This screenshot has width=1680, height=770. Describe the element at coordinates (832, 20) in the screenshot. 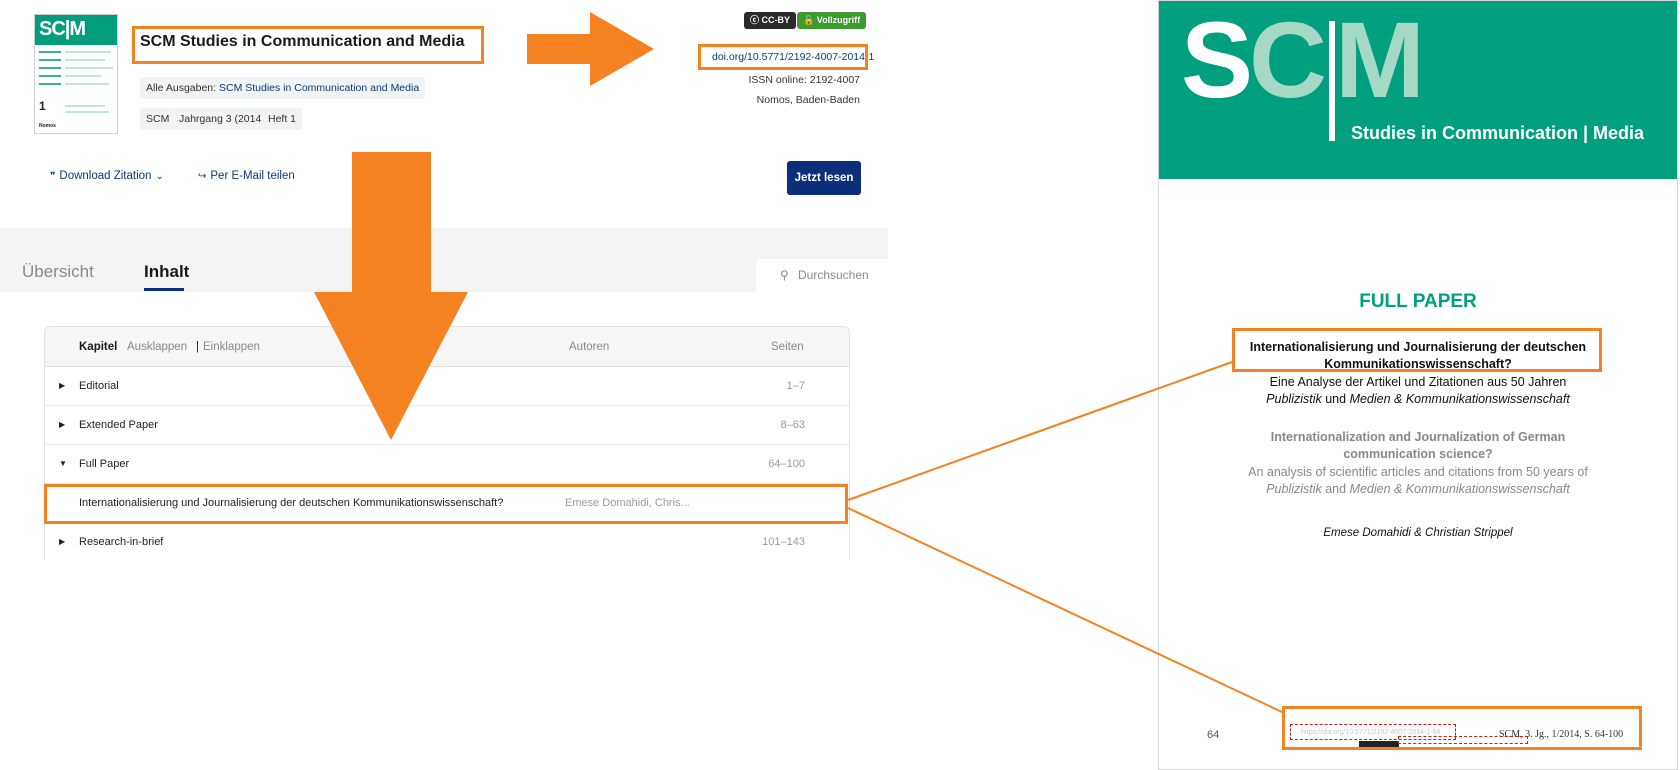

I see `access-badge: 🔓 Vollzugriff` at that location.